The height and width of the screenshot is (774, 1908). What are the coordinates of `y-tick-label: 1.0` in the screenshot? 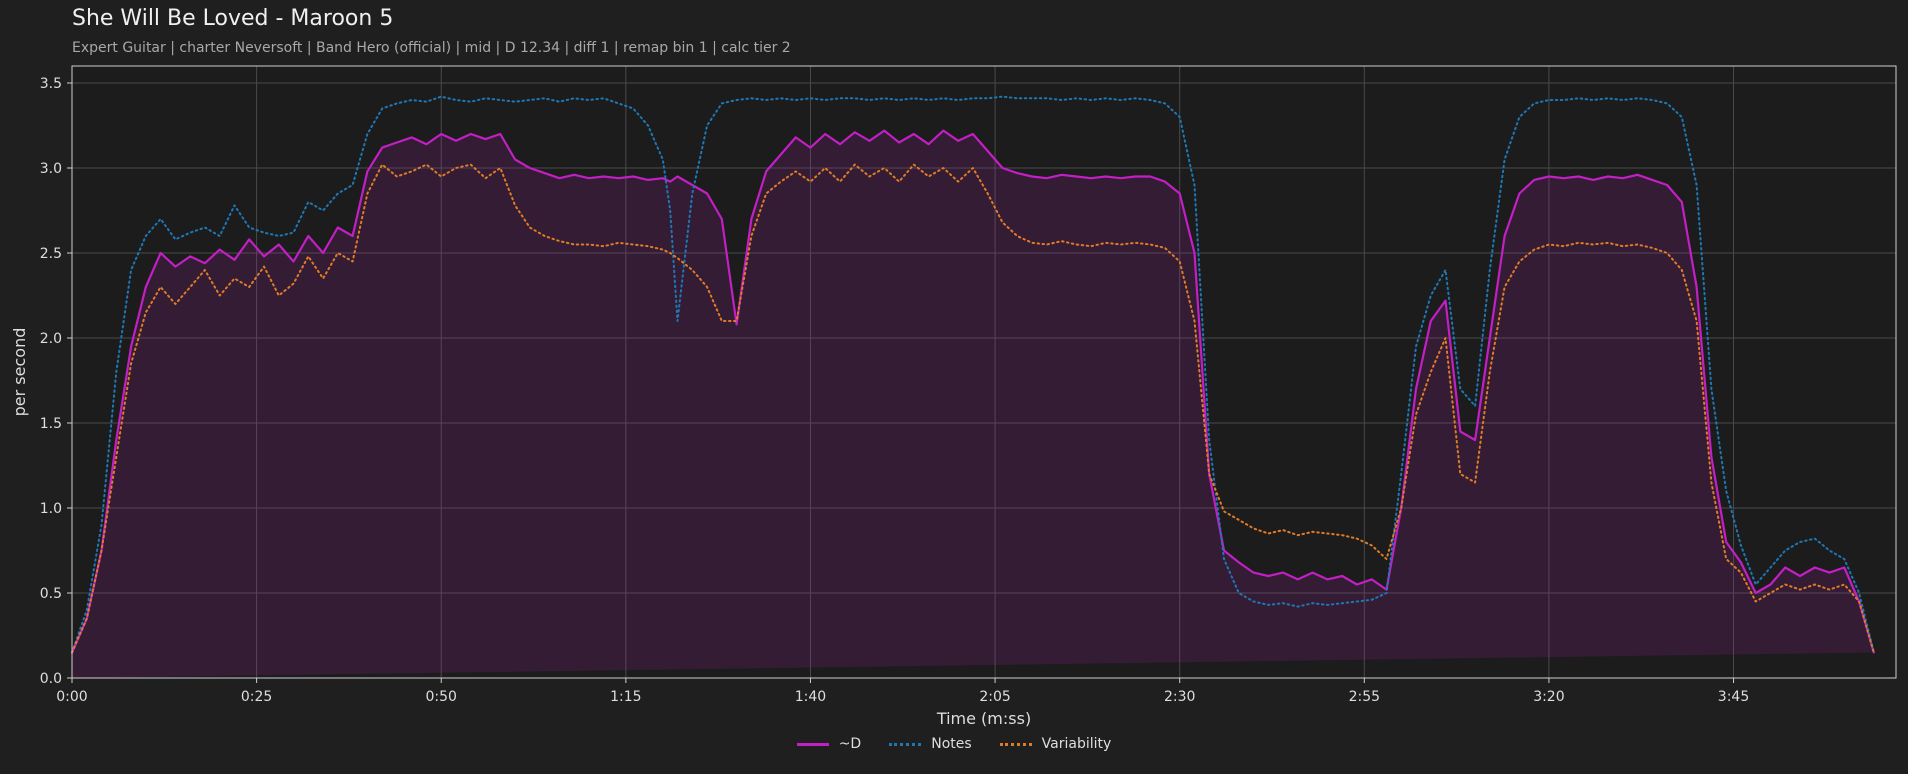 It's located at (51, 509).